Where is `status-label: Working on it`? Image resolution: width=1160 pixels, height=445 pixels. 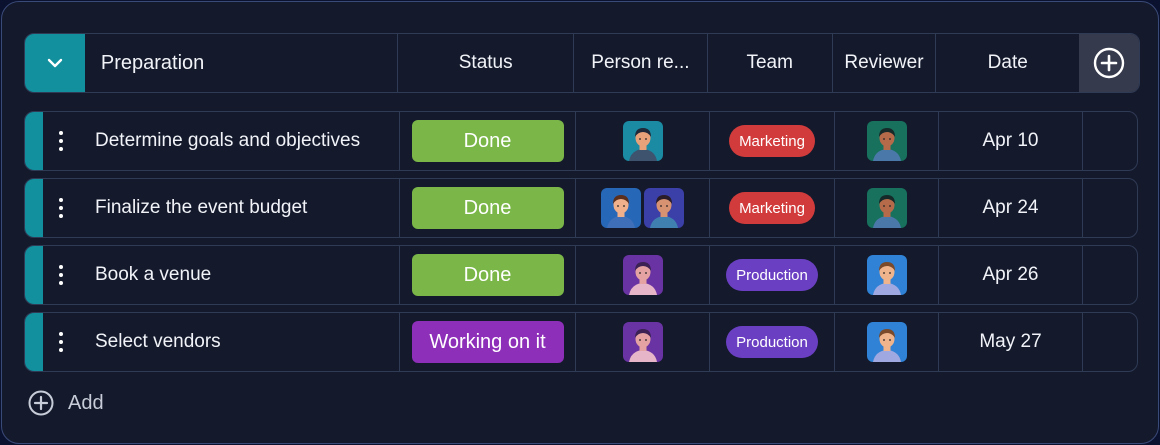
status-label: Working on it is located at coordinates (487, 342).